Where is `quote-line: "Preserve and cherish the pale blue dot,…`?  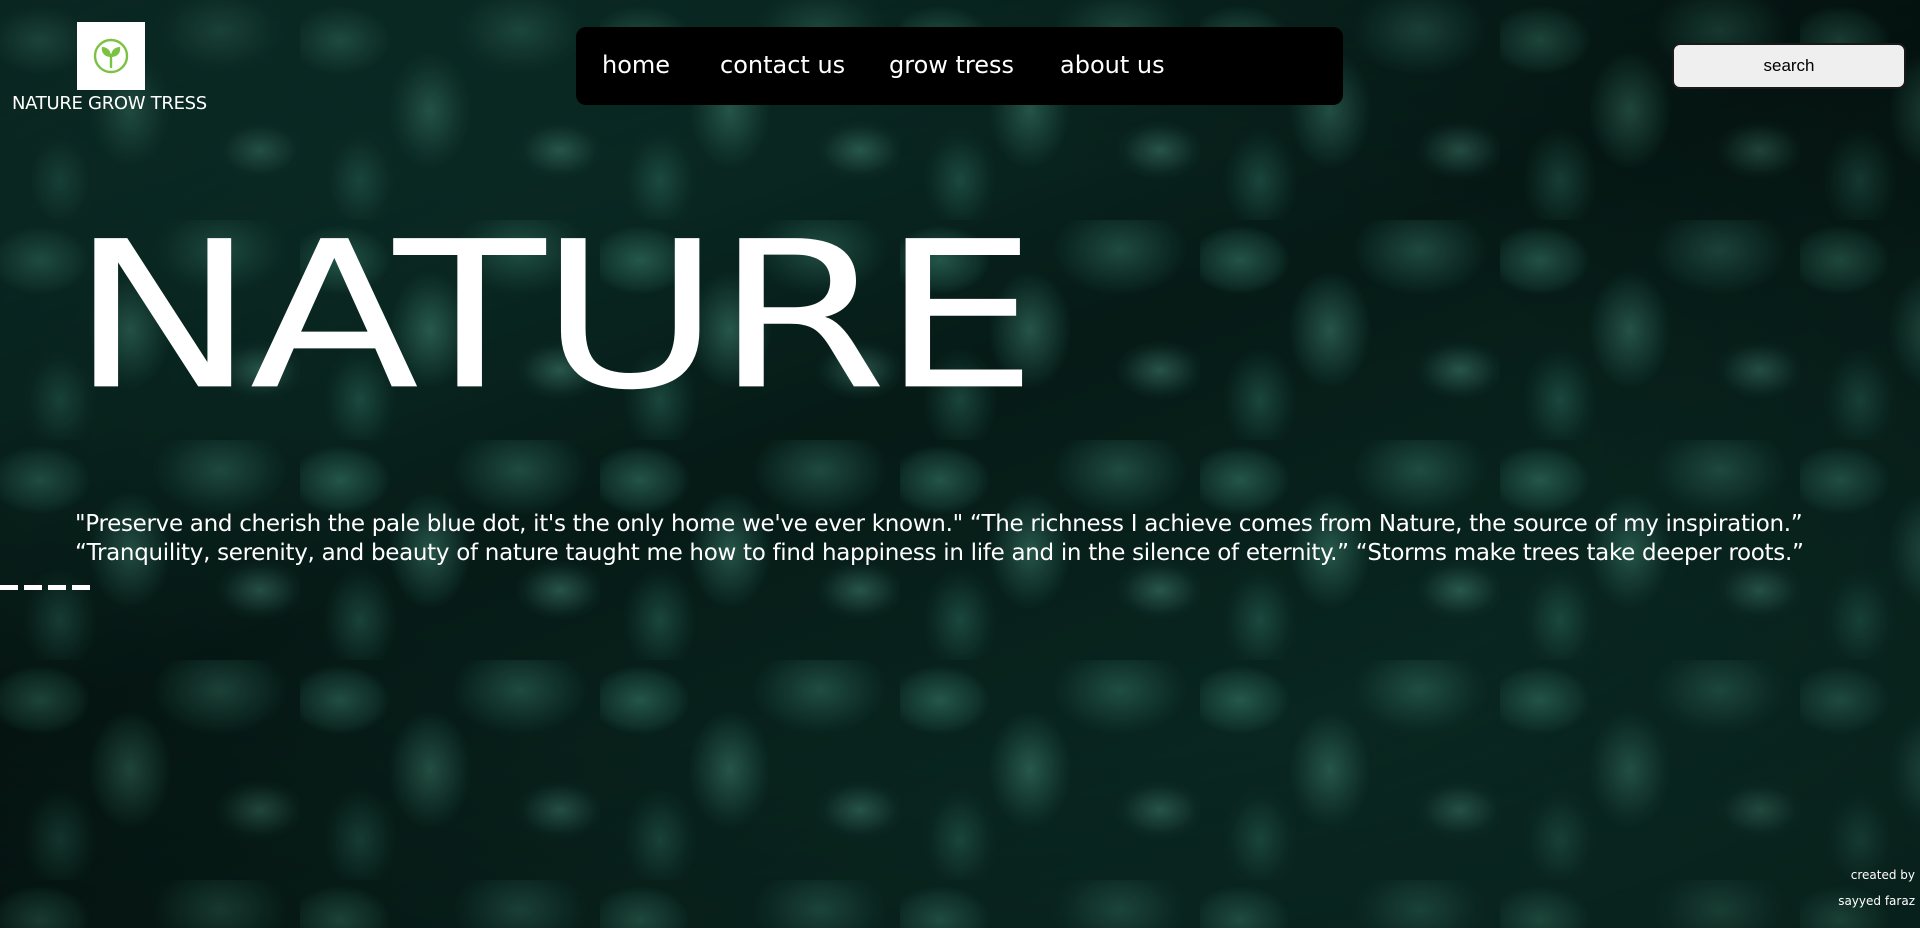
quote-line: "Preserve and cherish the pale blue dot,… is located at coordinates (939, 524).